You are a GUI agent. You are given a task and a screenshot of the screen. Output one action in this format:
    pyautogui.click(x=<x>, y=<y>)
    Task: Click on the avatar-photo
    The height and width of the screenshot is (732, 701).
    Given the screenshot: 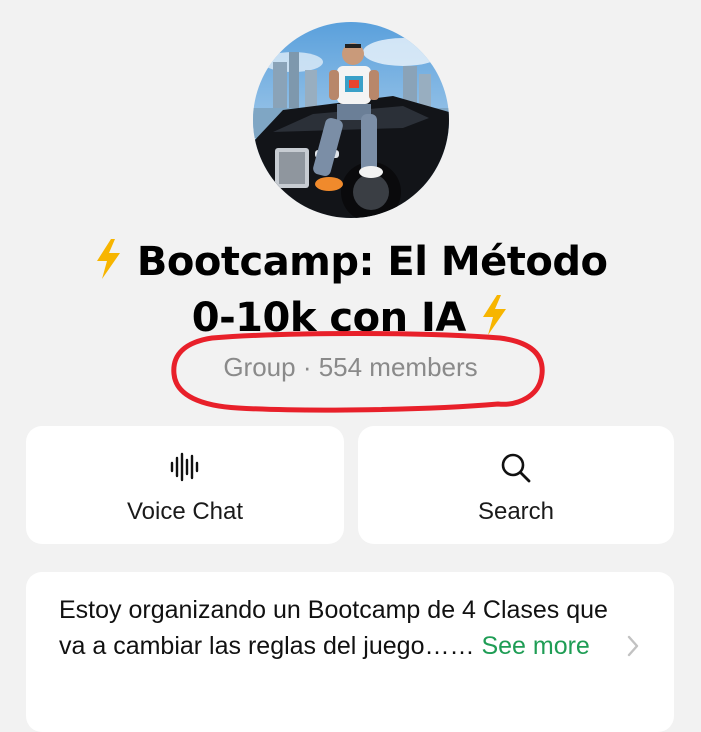 What is the action you would take?
    pyautogui.click(x=351, y=120)
    